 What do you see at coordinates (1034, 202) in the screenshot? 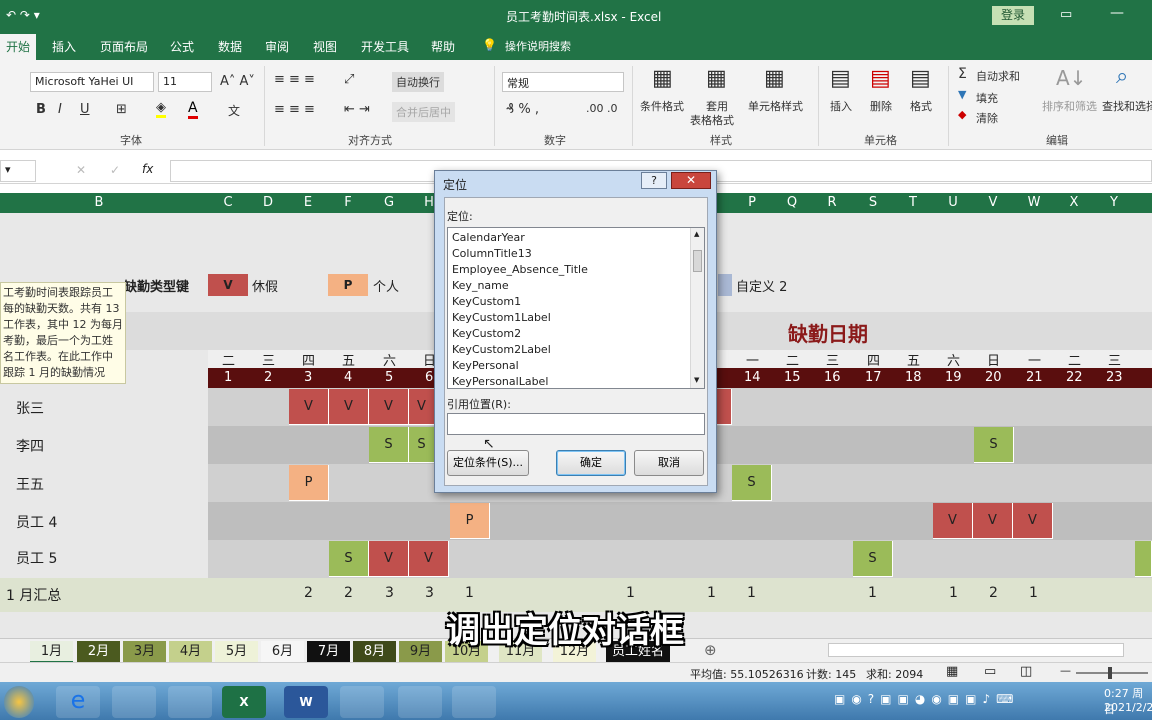
I see `col-header-W: W` at bounding box center [1034, 202].